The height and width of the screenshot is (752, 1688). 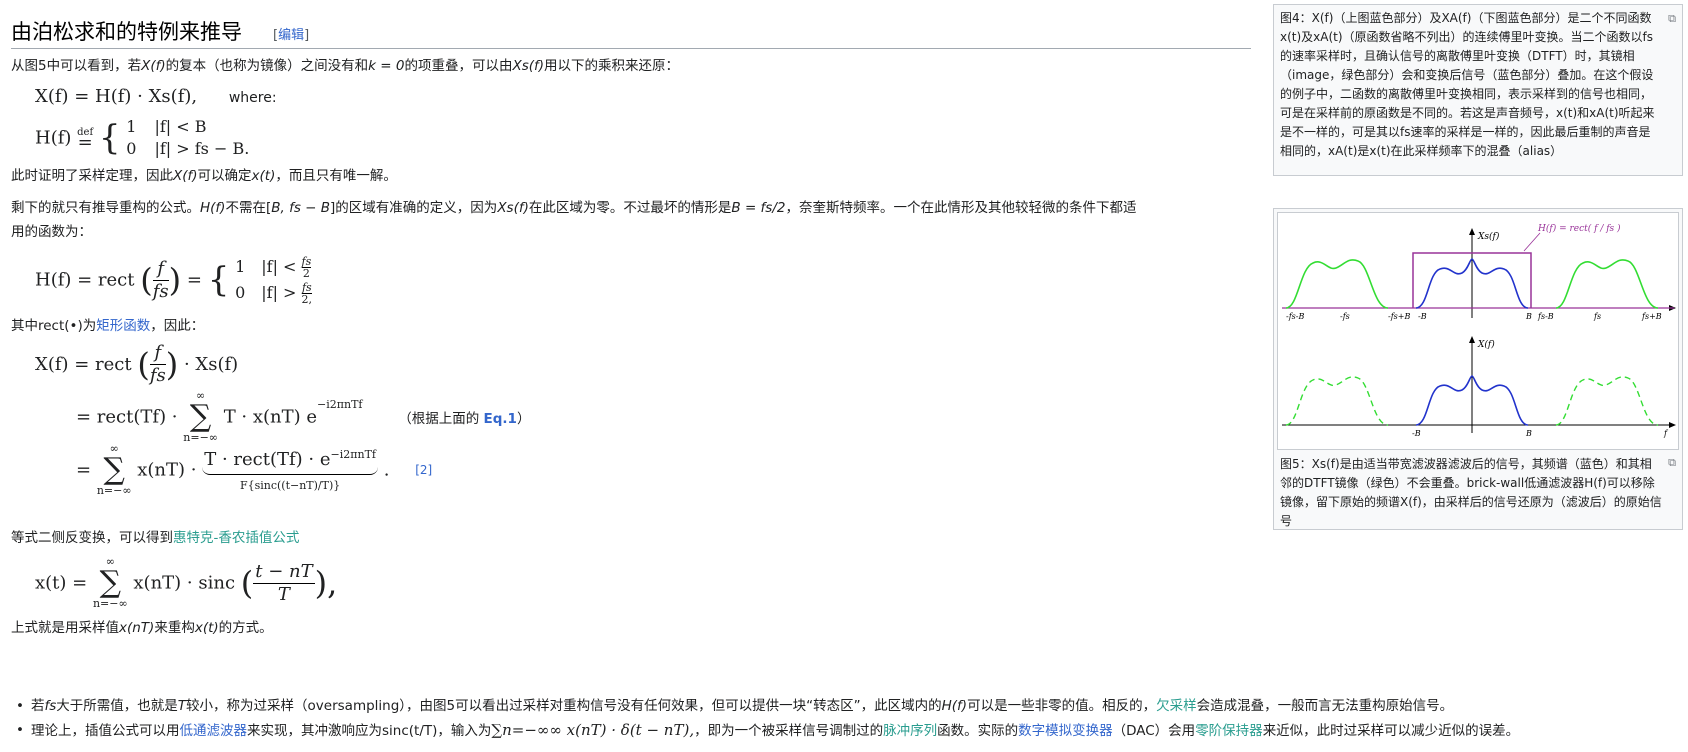 I want to click on edit-section: [编辑], so click(x=291, y=35).